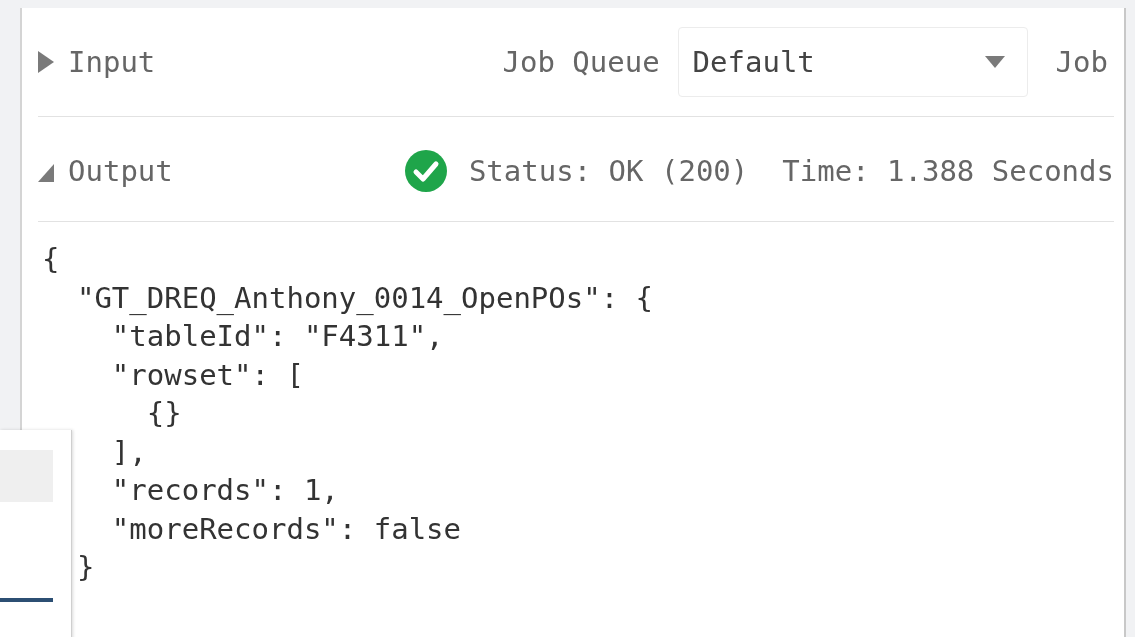 The height and width of the screenshot is (637, 1135). I want to click on check-circle-icon, so click(425, 171).